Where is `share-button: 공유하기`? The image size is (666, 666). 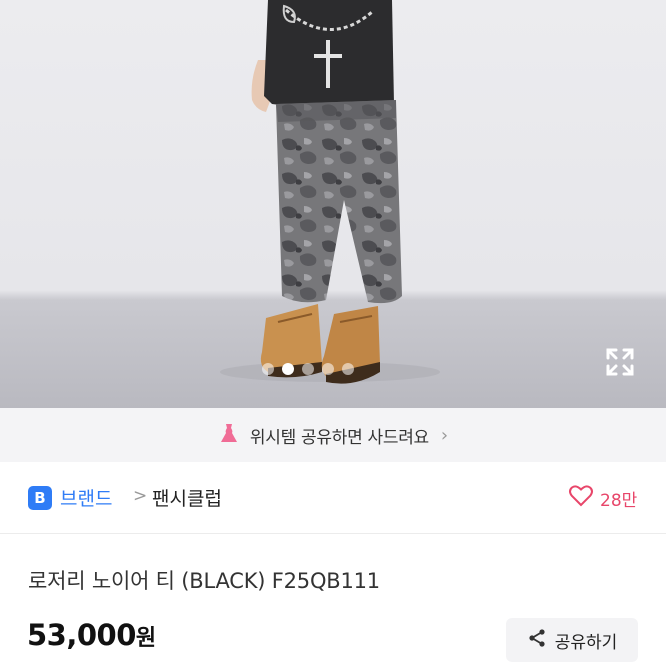
share-button: 공유하기 is located at coordinates (572, 640).